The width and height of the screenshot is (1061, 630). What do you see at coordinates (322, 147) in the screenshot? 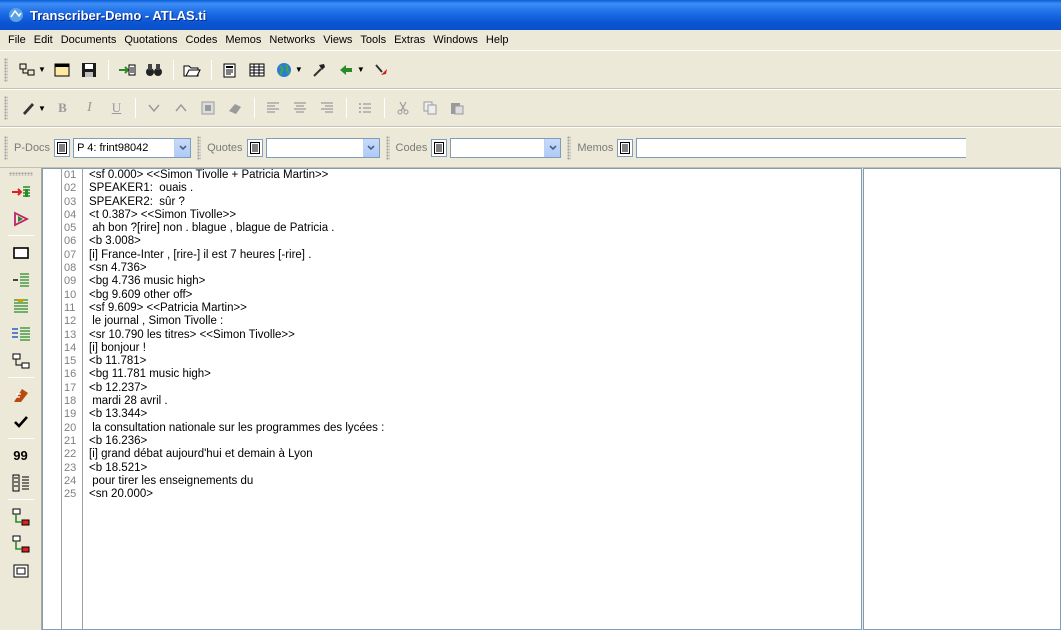
I see `quotes-dropdown` at bounding box center [322, 147].